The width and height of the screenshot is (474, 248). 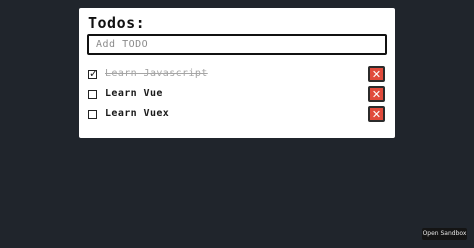 What do you see at coordinates (156, 73) in the screenshot?
I see `todo-label: Learn Javascript` at bounding box center [156, 73].